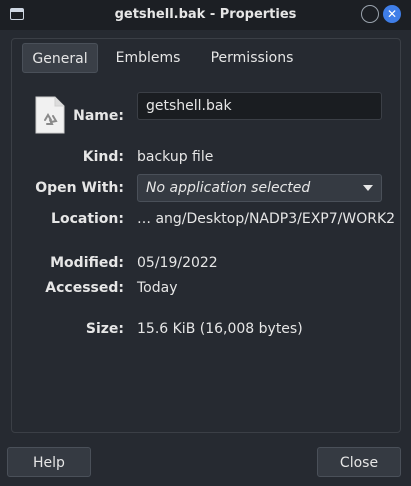  What do you see at coordinates (259, 106) in the screenshot?
I see `name-field: getshell.bak` at bounding box center [259, 106].